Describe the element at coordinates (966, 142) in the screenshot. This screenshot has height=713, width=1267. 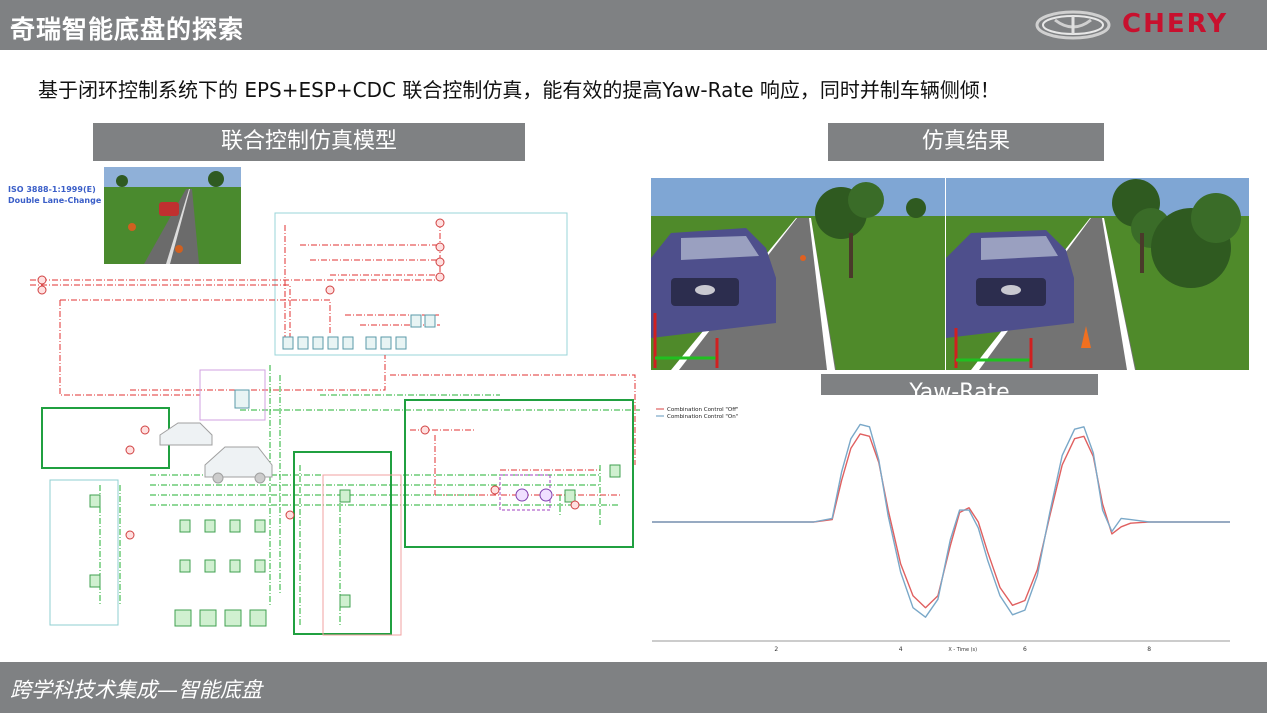
I see `results-section-label: 仿真结果` at that location.